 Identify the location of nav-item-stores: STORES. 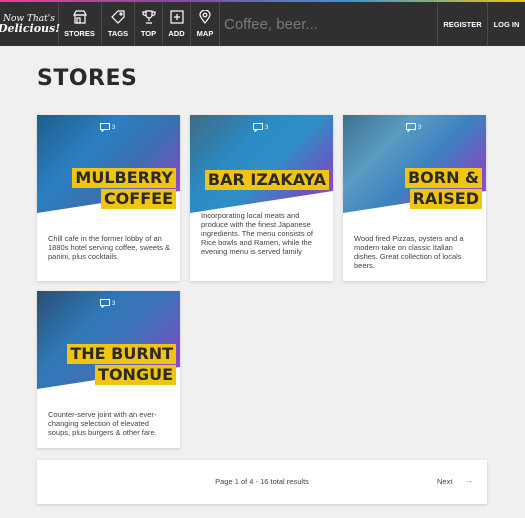
(80, 24).